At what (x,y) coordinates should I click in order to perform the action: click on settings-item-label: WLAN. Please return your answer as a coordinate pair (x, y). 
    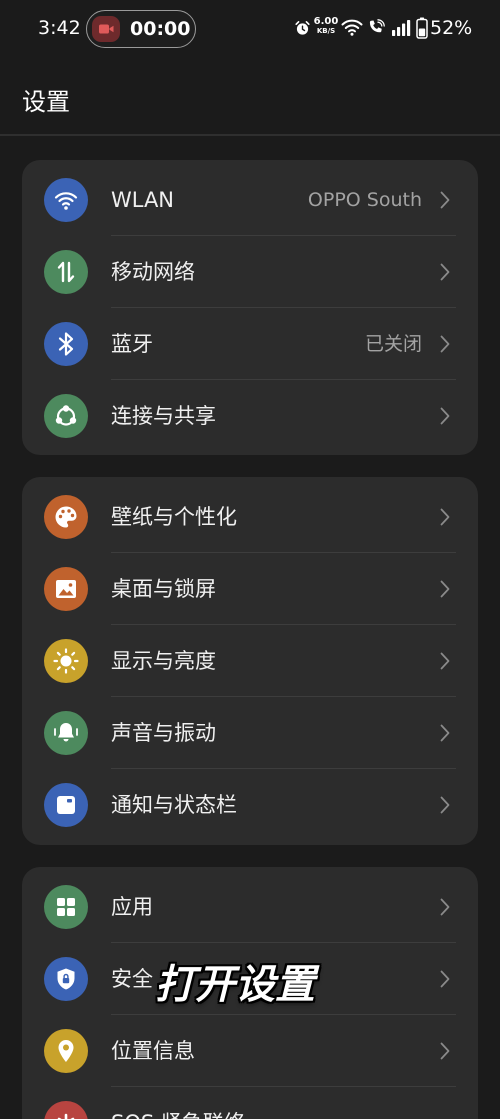
    Looking at the image, I should click on (143, 200).